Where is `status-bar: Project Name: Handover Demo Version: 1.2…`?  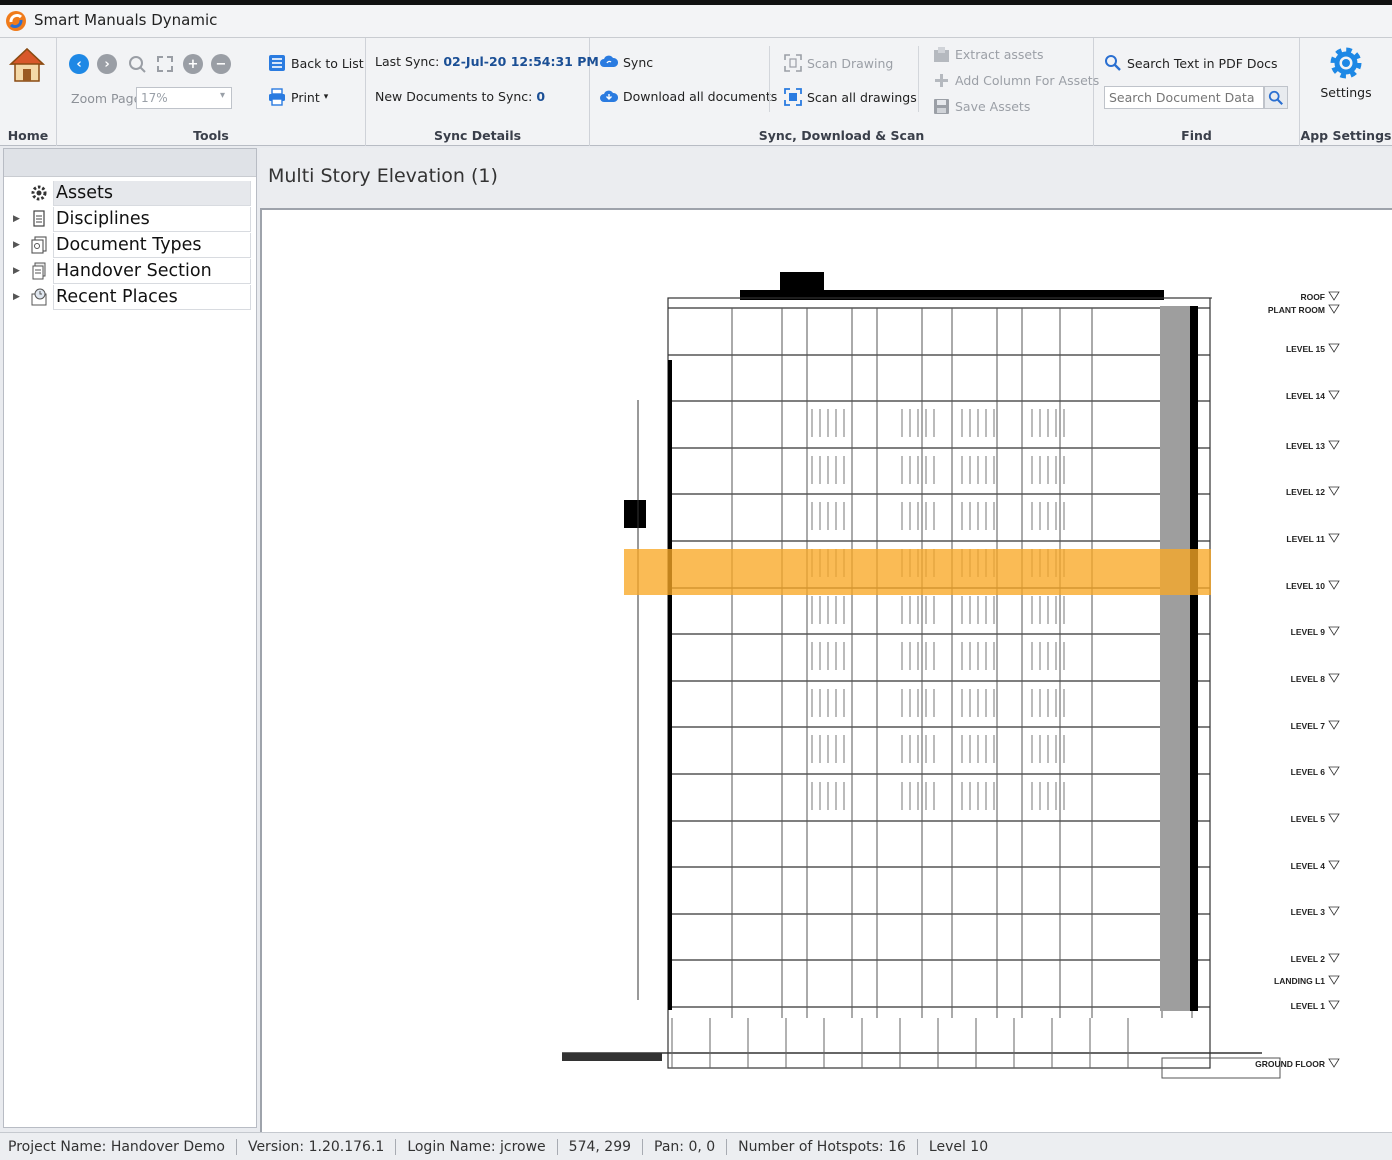
status-bar: Project Name: Handover Demo Version: 1.2… is located at coordinates (696, 1146).